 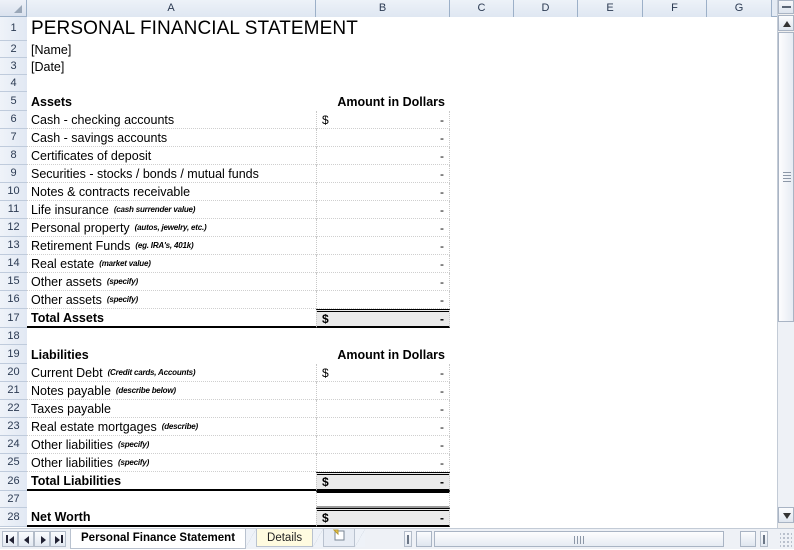 I want to click on split-box-horizontal, so click(x=408, y=539).